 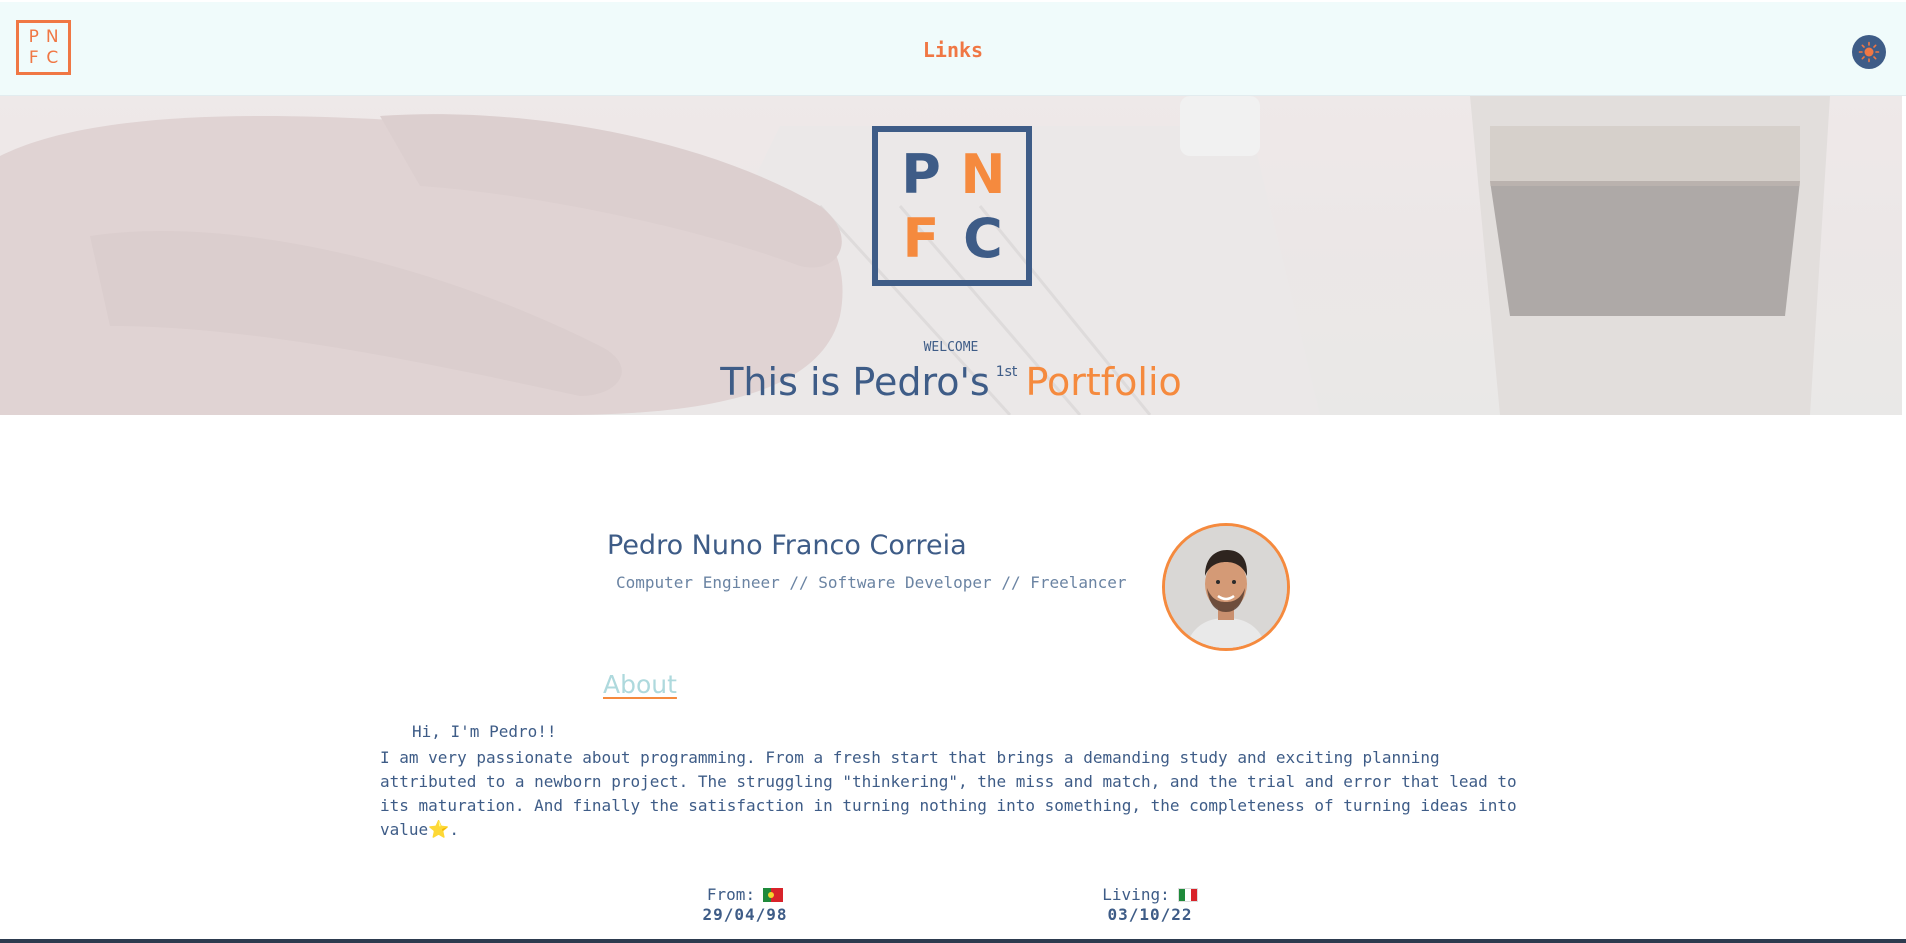 What do you see at coordinates (731, 894) in the screenshot?
I see `from-label: From:` at bounding box center [731, 894].